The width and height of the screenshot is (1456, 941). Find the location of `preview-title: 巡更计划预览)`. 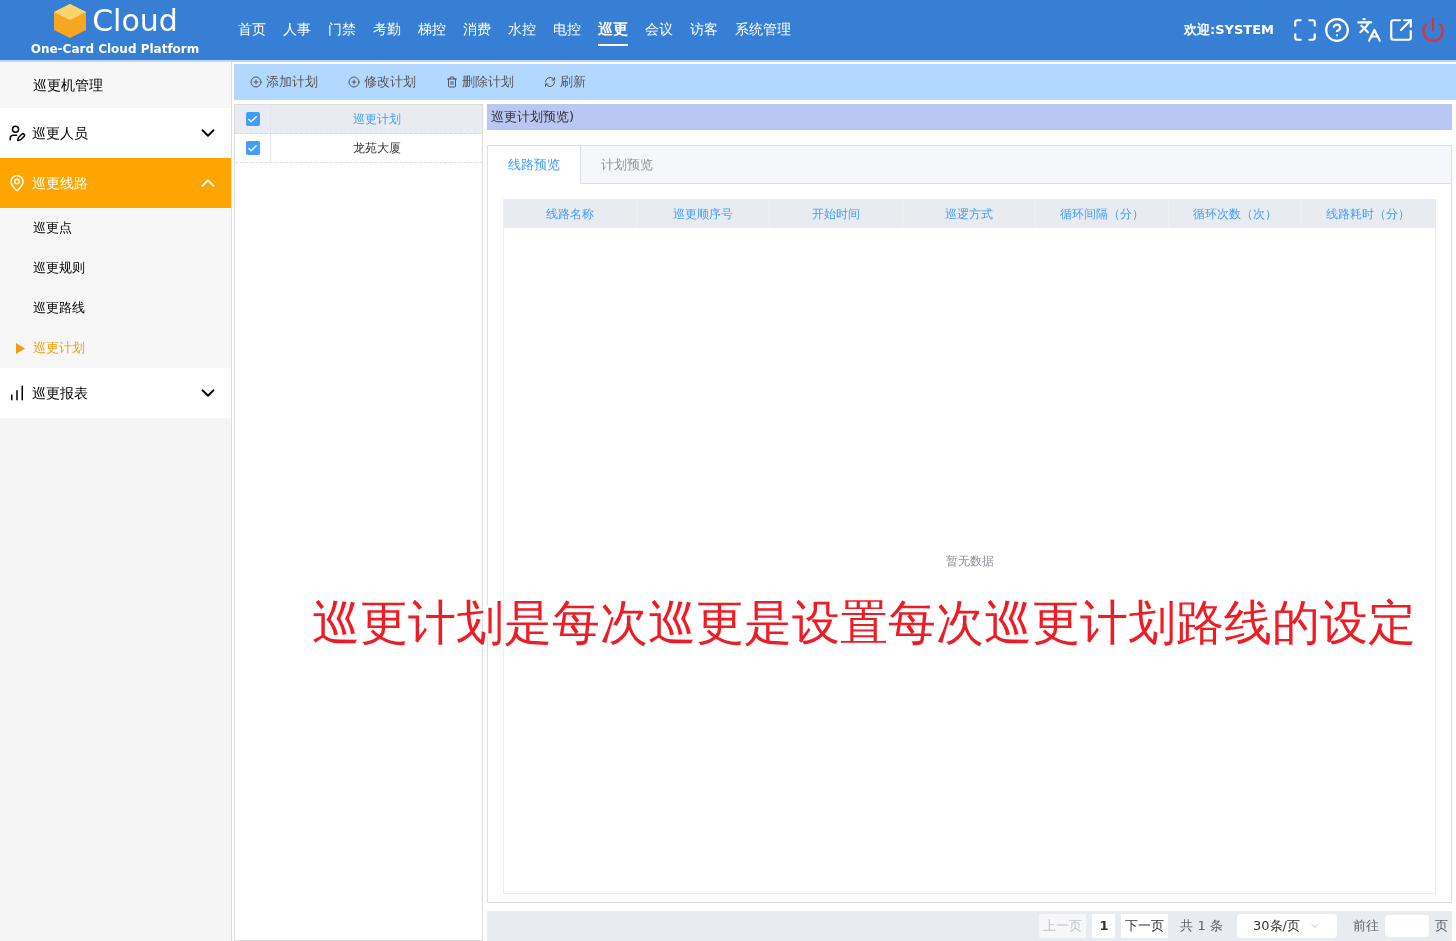

preview-title: 巡更计划预览) is located at coordinates (969, 117).